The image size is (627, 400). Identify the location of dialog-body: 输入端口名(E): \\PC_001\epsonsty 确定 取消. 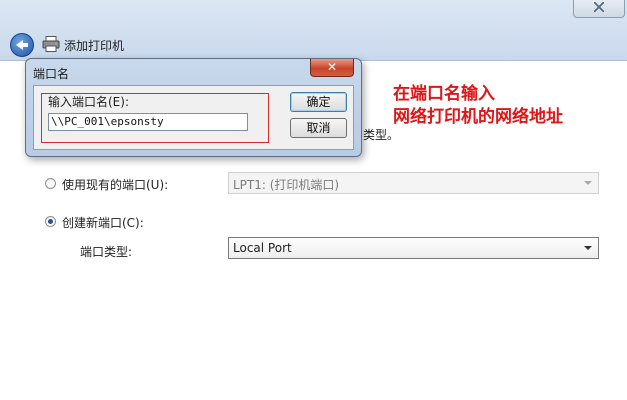
(193, 117).